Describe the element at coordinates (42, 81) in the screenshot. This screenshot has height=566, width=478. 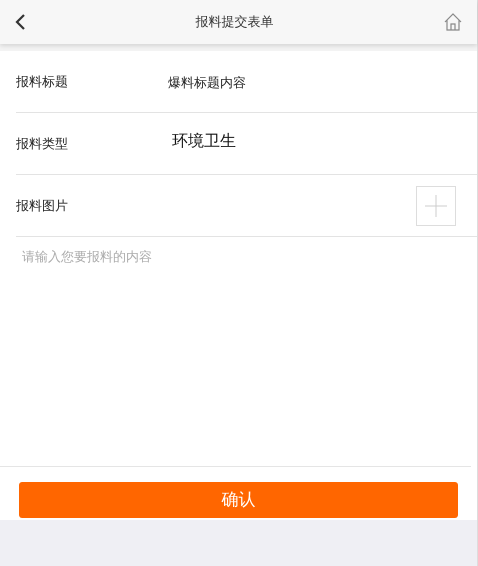
I see `field-label: 报料标题` at that location.